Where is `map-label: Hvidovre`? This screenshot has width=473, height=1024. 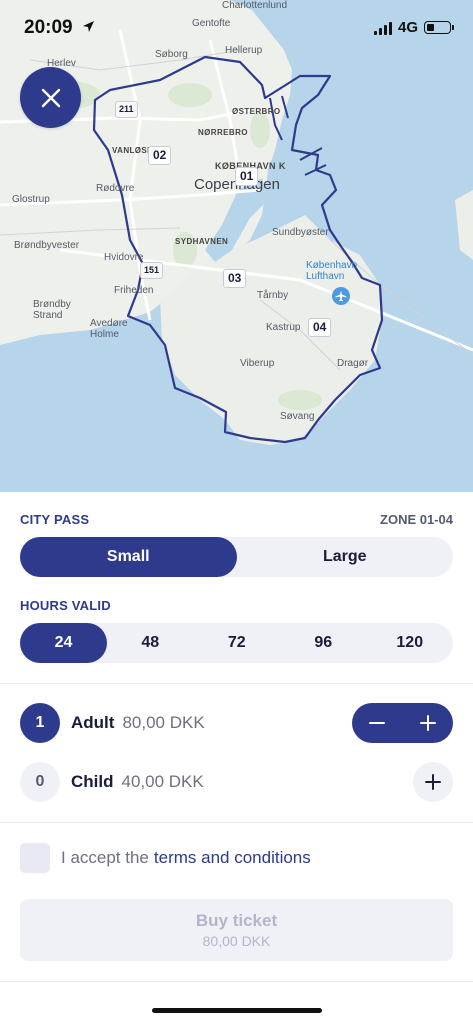 map-label: Hvidovre is located at coordinates (124, 257).